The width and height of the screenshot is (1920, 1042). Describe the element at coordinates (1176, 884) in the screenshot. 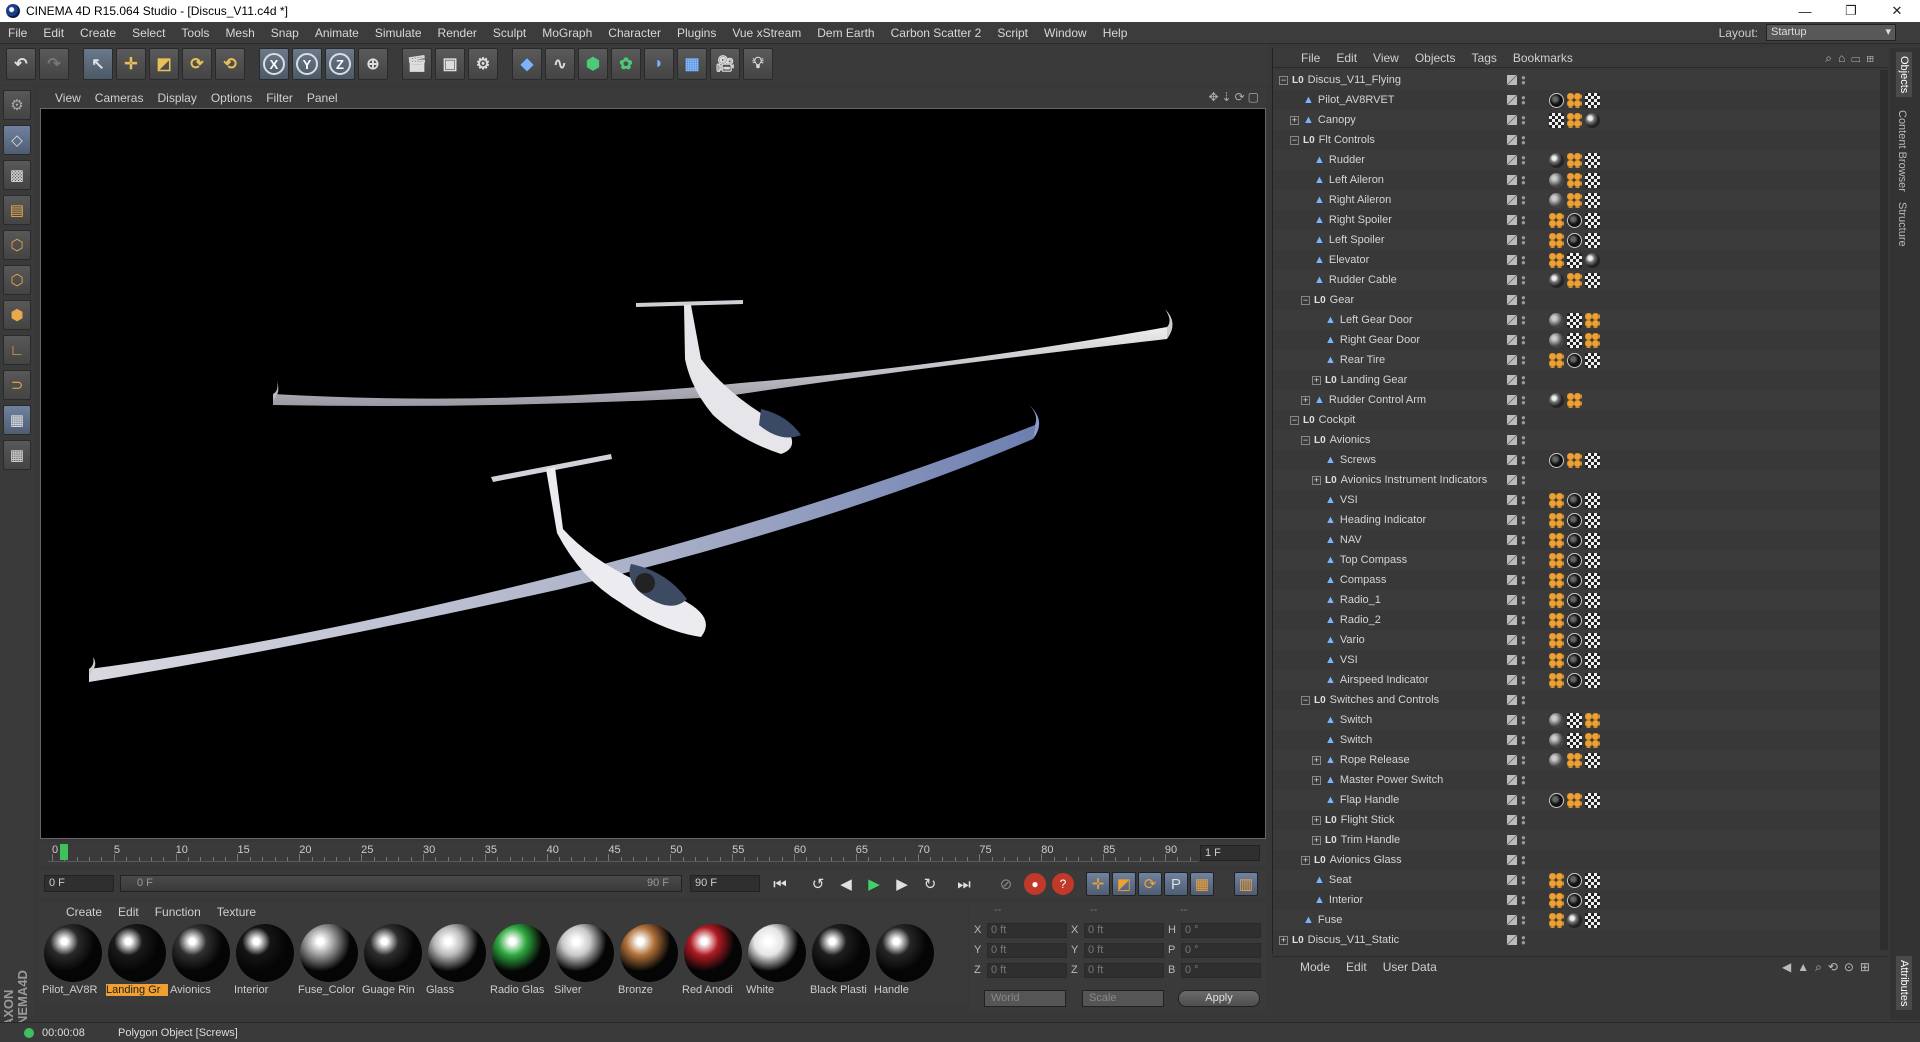

I see `key-parameter-button: P` at that location.